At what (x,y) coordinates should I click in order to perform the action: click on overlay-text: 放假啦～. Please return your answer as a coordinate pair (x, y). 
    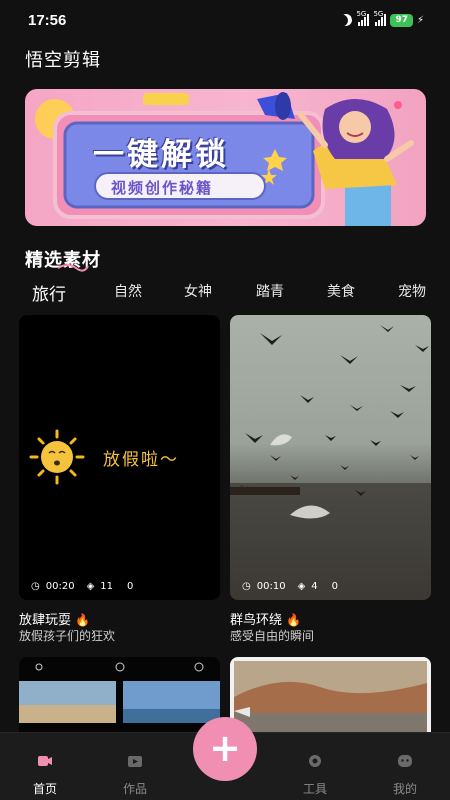
    Looking at the image, I should click on (141, 460).